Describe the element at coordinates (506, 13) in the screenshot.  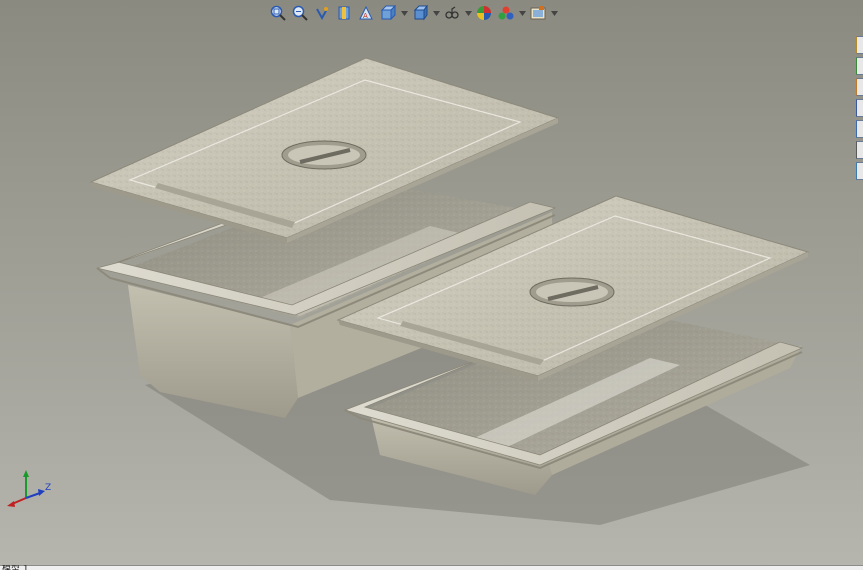
I see `apply-scene-icon` at that location.